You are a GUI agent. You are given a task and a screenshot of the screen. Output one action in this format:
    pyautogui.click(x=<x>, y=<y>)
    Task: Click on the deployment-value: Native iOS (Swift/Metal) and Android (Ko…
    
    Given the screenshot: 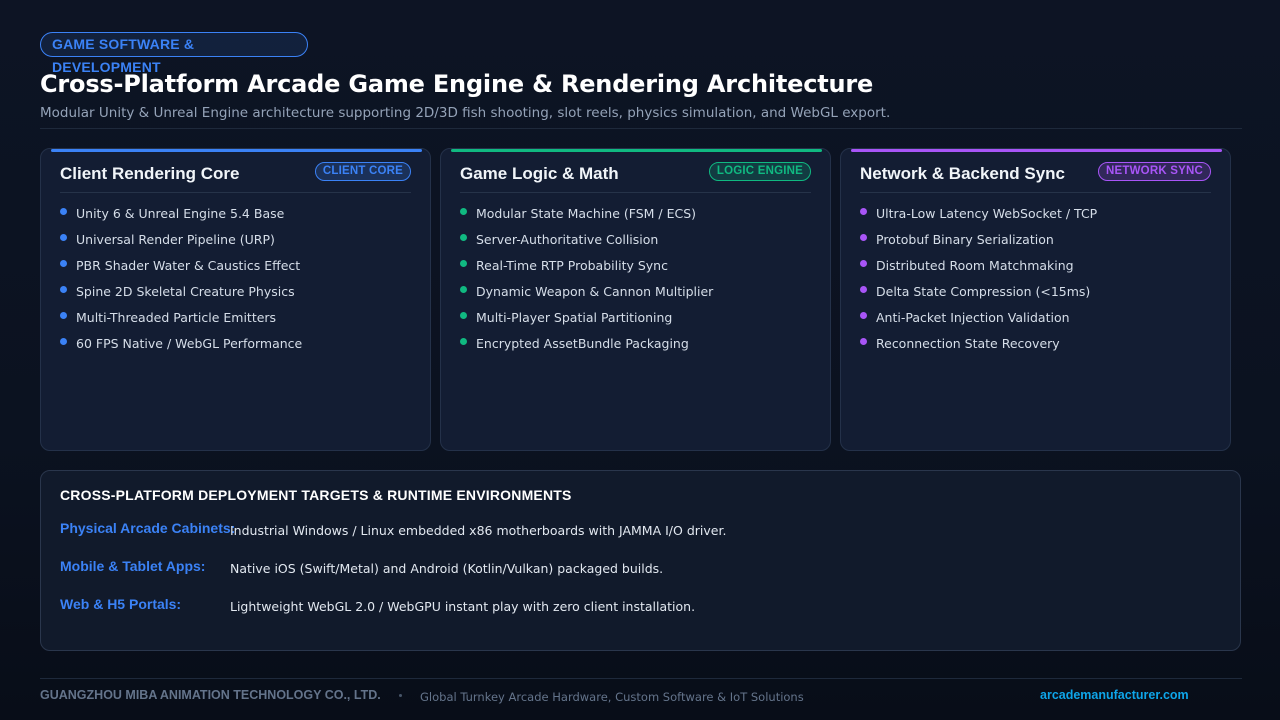 What is the action you would take?
    pyautogui.click(x=447, y=568)
    